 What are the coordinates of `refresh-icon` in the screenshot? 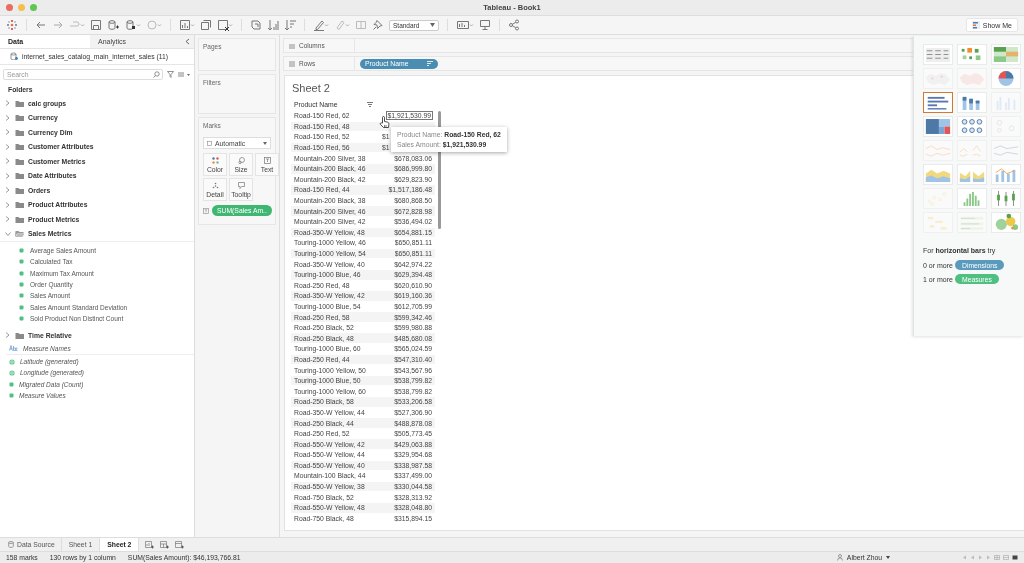 It's located at (154, 25).